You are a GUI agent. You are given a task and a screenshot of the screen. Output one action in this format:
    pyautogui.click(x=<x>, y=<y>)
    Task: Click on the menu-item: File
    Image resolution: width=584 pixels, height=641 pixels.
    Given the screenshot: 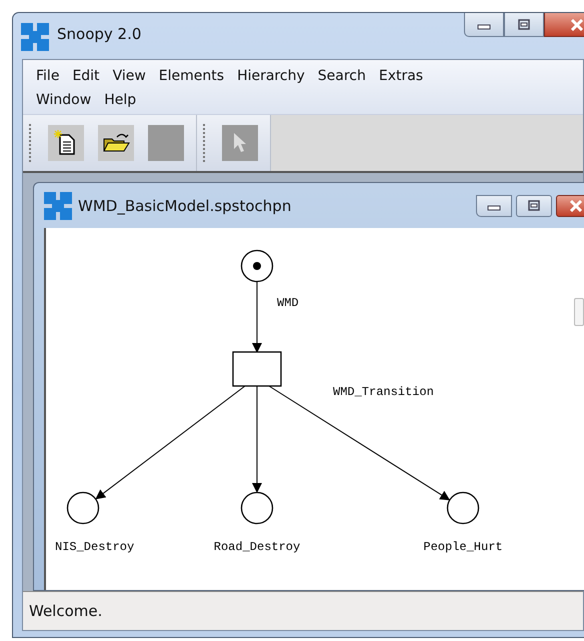 What is the action you would take?
    pyautogui.click(x=50, y=76)
    